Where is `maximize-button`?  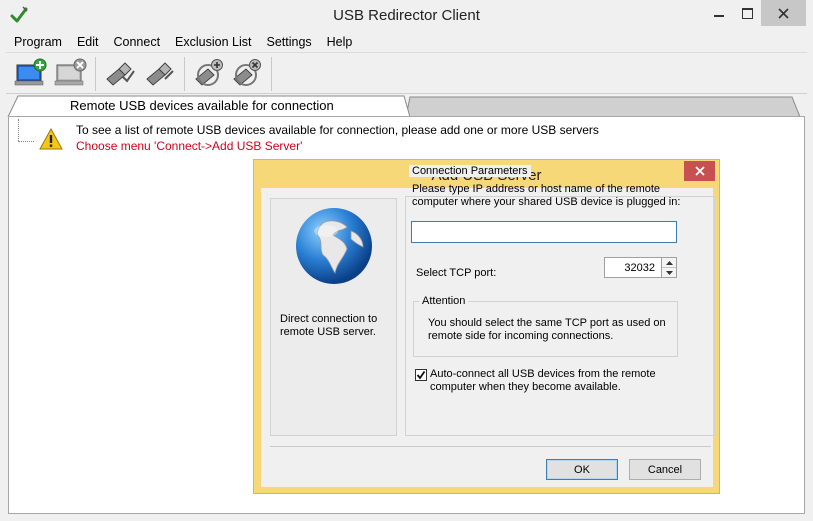 maximize-button is located at coordinates (747, 13).